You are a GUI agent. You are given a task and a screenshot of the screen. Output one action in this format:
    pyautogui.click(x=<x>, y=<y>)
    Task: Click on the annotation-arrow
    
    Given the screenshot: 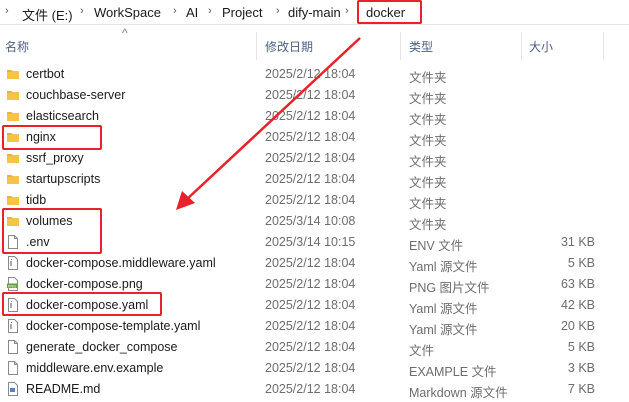 What is the action you would take?
    pyautogui.click(x=268, y=123)
    